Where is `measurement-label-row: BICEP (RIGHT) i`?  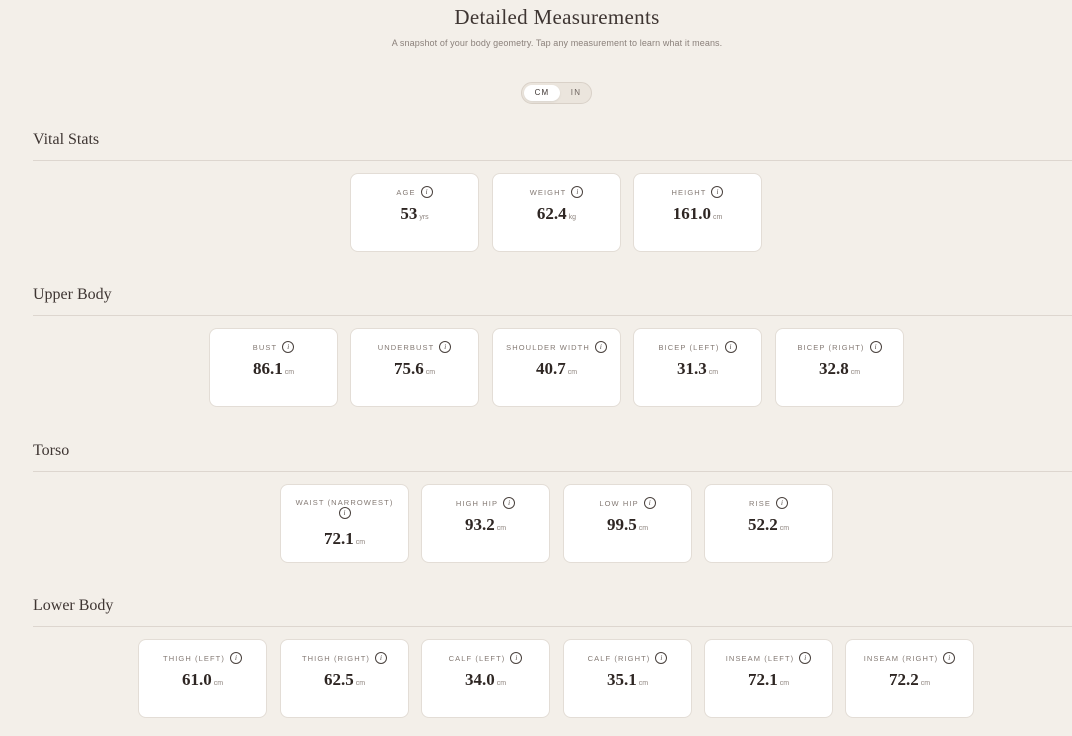
measurement-label-row: BICEP (RIGHT) i is located at coordinates (839, 347).